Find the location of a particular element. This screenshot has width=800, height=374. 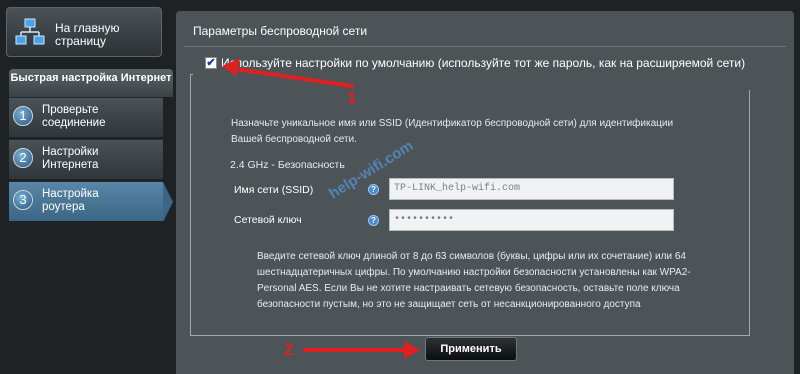

step-check-connection: 1 Проверьте соединение is located at coordinates (86, 117).